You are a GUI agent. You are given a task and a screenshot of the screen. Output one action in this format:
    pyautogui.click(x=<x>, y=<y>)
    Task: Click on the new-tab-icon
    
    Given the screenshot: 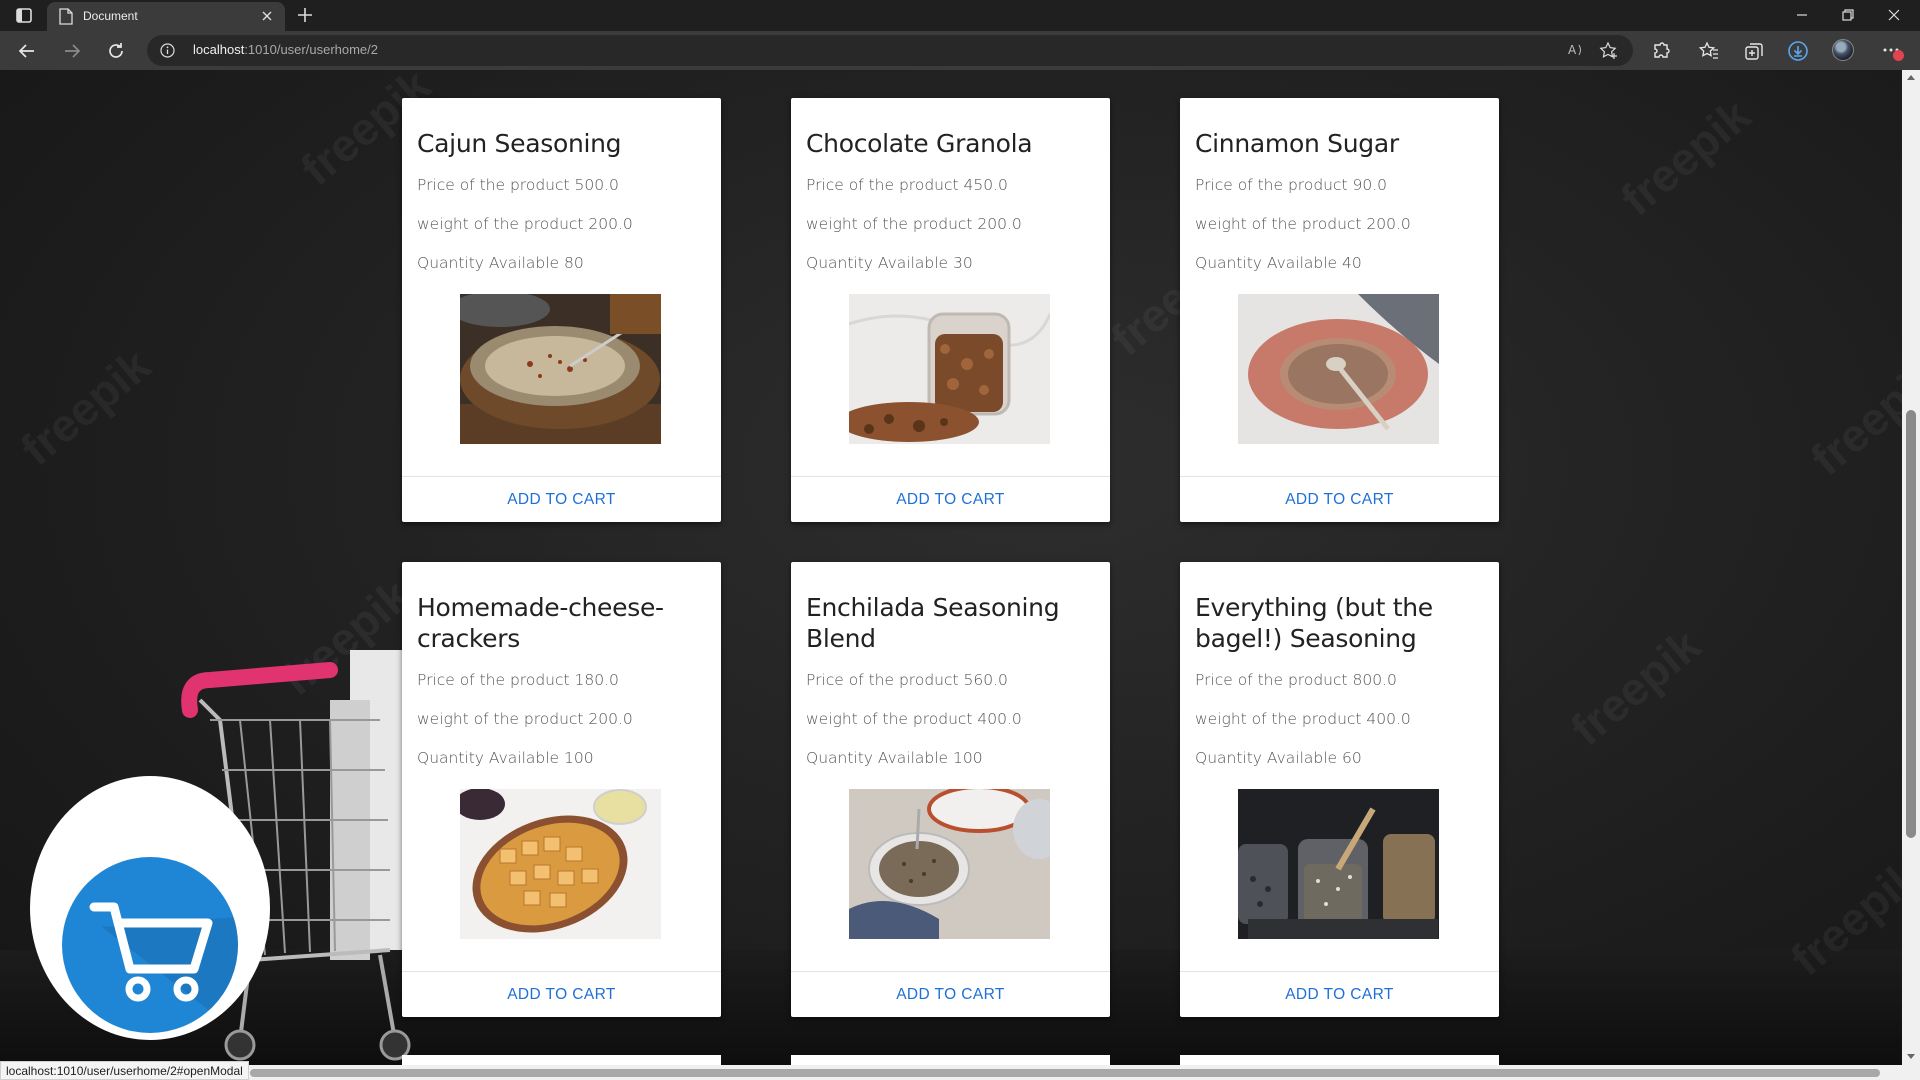 What is the action you would take?
    pyautogui.click(x=305, y=15)
    